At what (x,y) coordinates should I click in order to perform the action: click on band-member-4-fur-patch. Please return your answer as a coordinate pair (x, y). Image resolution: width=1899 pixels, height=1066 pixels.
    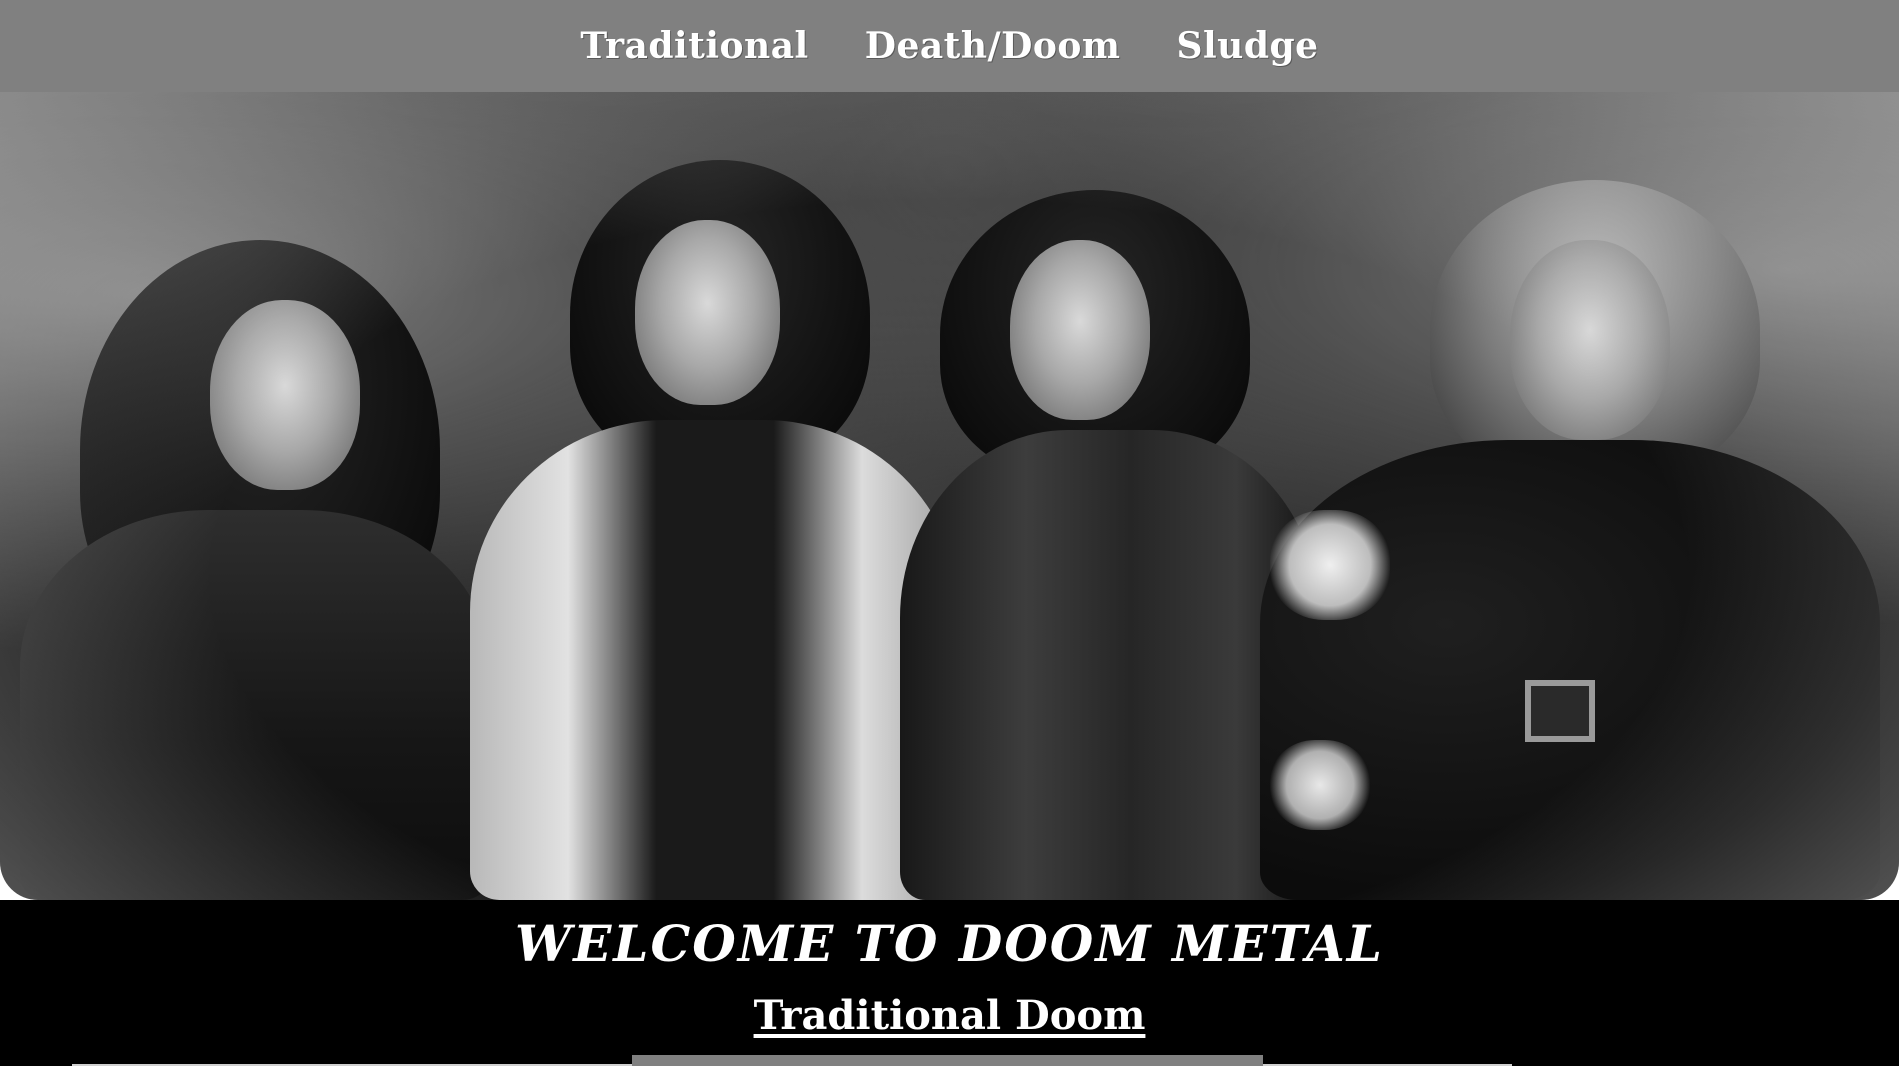
    Looking at the image, I should click on (1330, 565).